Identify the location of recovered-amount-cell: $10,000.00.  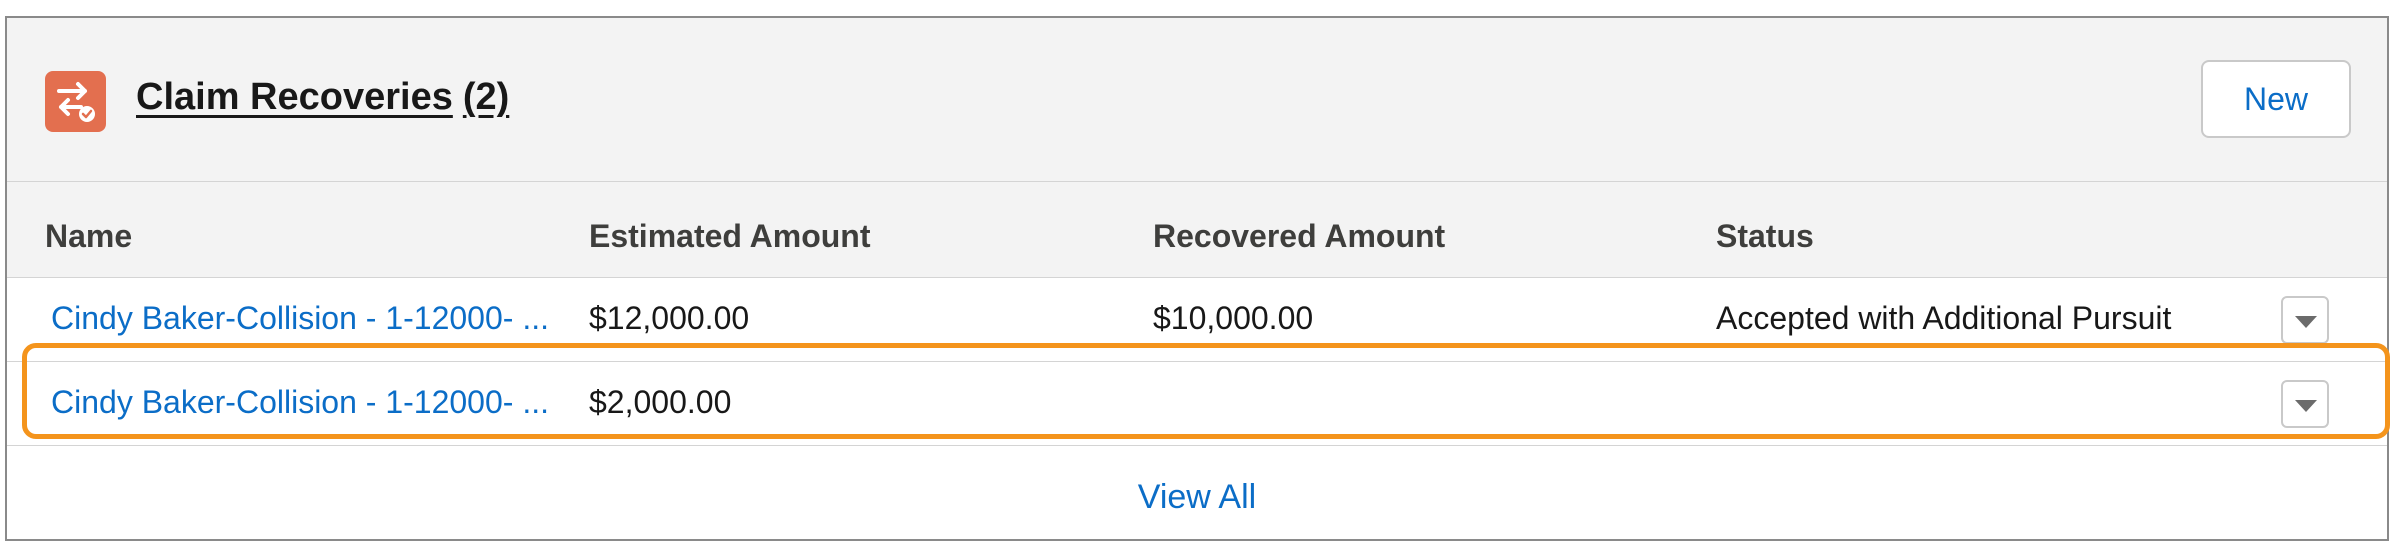
(1233, 318).